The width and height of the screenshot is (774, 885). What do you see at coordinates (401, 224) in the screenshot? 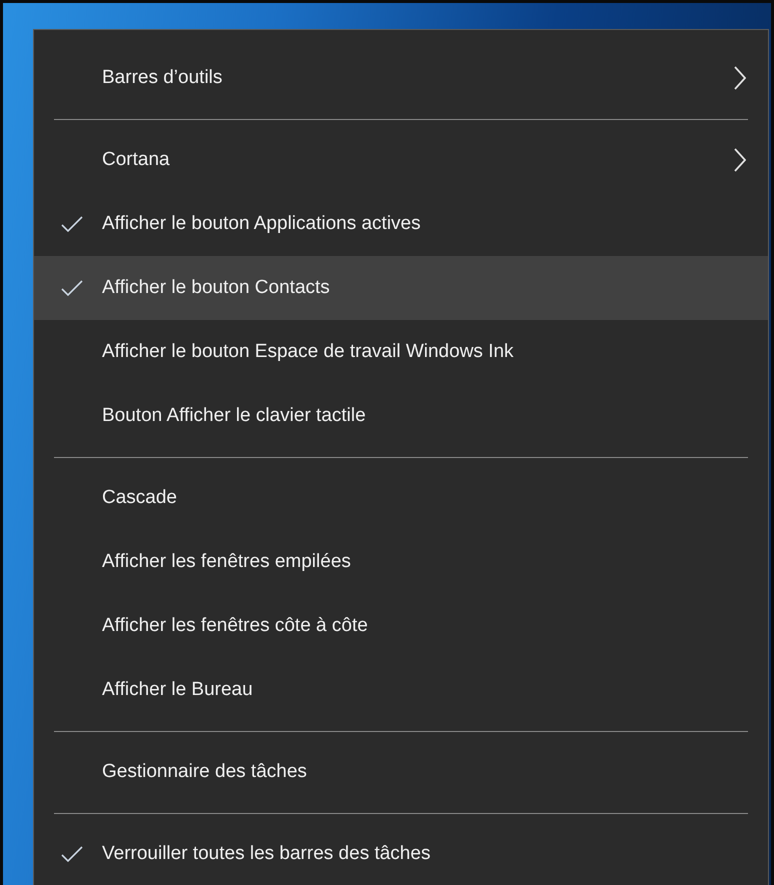
I see `menu-item: Afficher le bouton Applications actives` at bounding box center [401, 224].